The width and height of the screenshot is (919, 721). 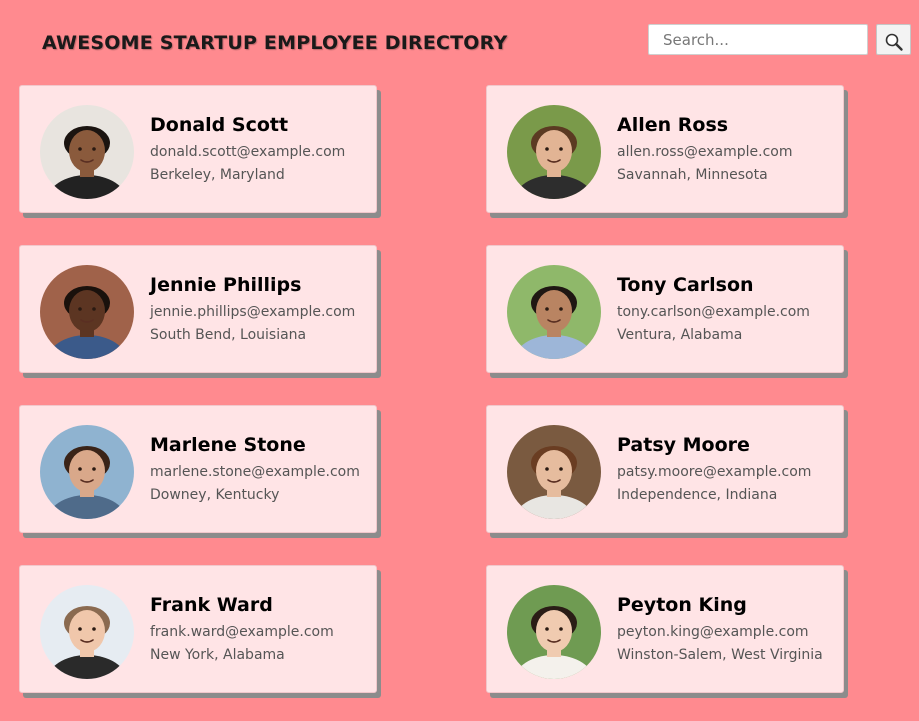 I want to click on employee-name: Allen Ross, so click(x=673, y=125).